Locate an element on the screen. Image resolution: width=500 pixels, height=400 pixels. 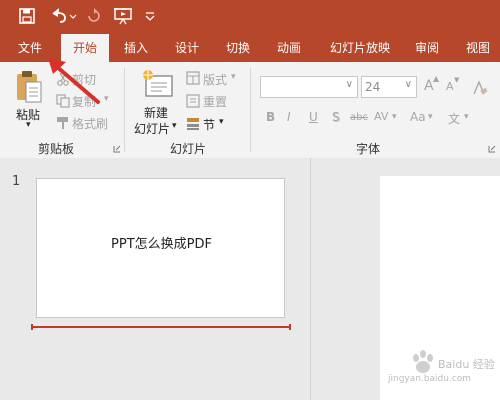
strikethrough-button: abc is located at coordinates (359, 117).